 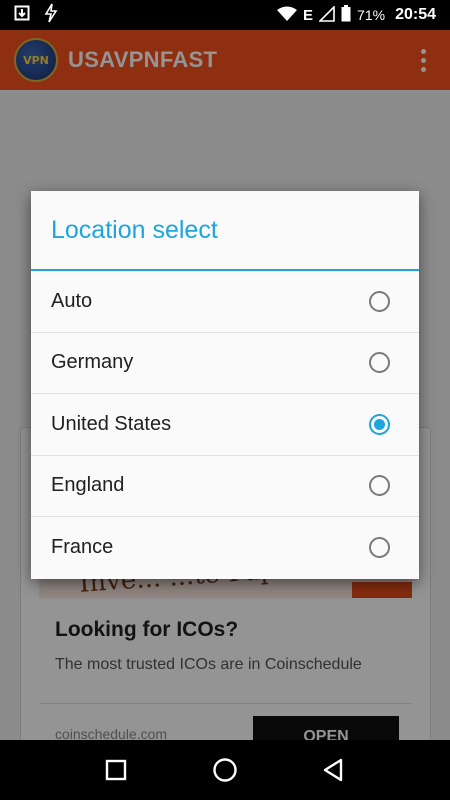 I want to click on navigation-bar, so click(x=225, y=770).